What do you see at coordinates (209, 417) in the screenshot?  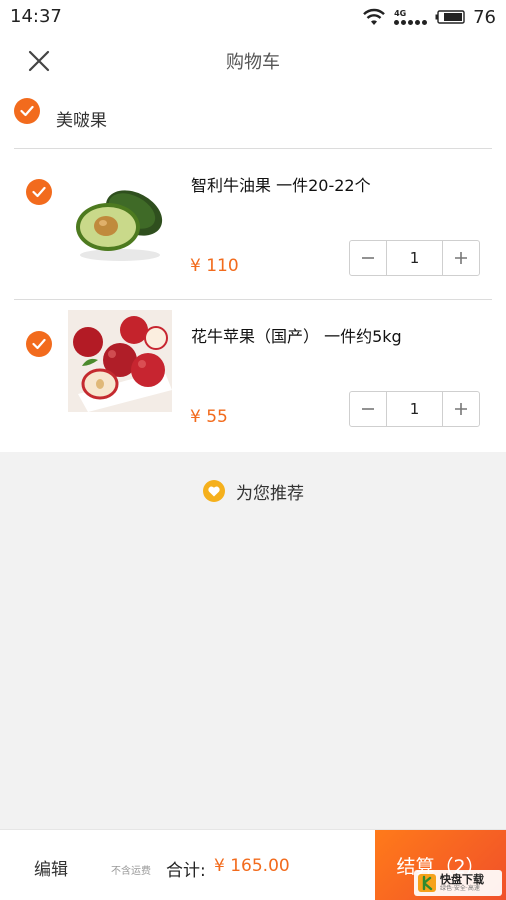 I see `product-price: ¥ 55` at bounding box center [209, 417].